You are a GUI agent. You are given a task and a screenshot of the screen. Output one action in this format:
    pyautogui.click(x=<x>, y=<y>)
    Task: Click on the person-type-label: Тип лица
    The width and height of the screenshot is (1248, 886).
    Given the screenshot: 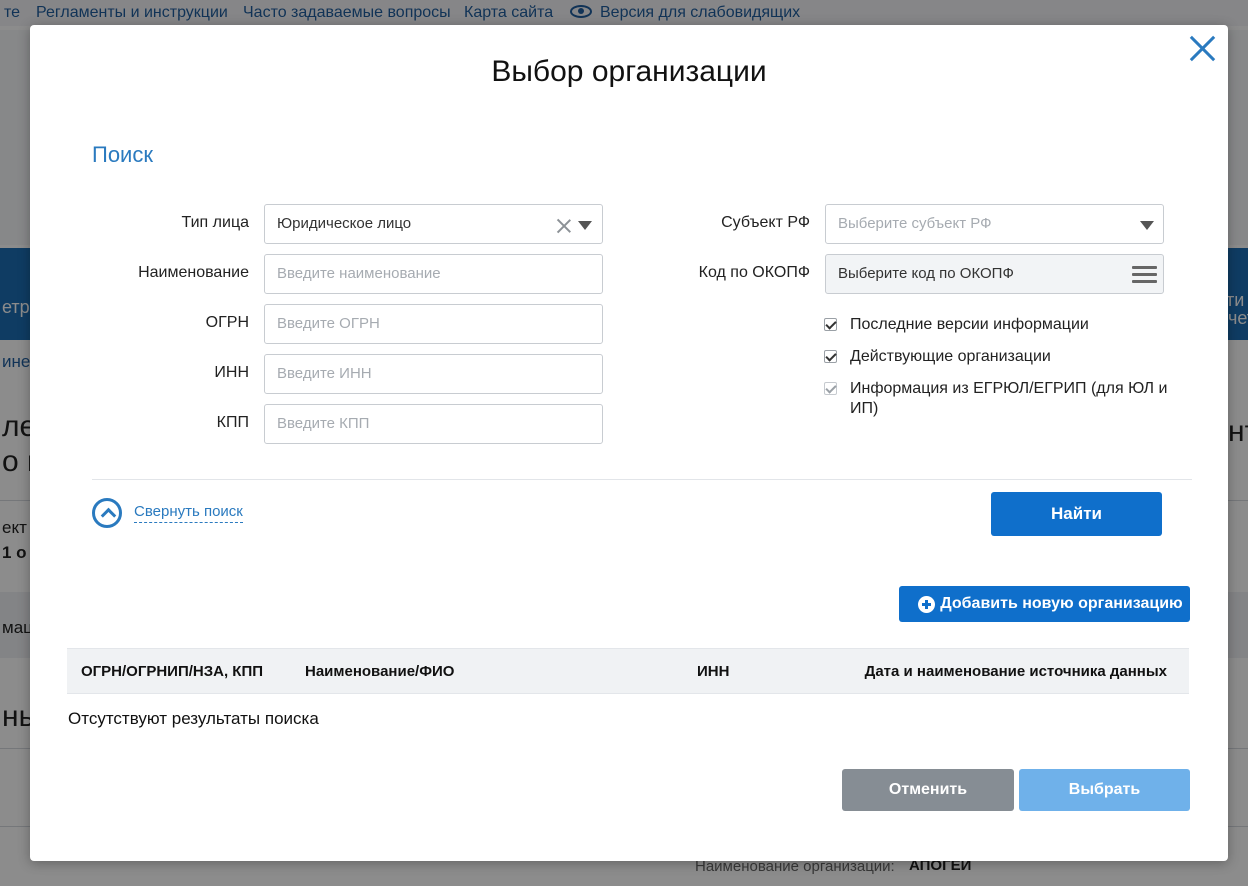 What is the action you would take?
    pyautogui.click(x=215, y=222)
    